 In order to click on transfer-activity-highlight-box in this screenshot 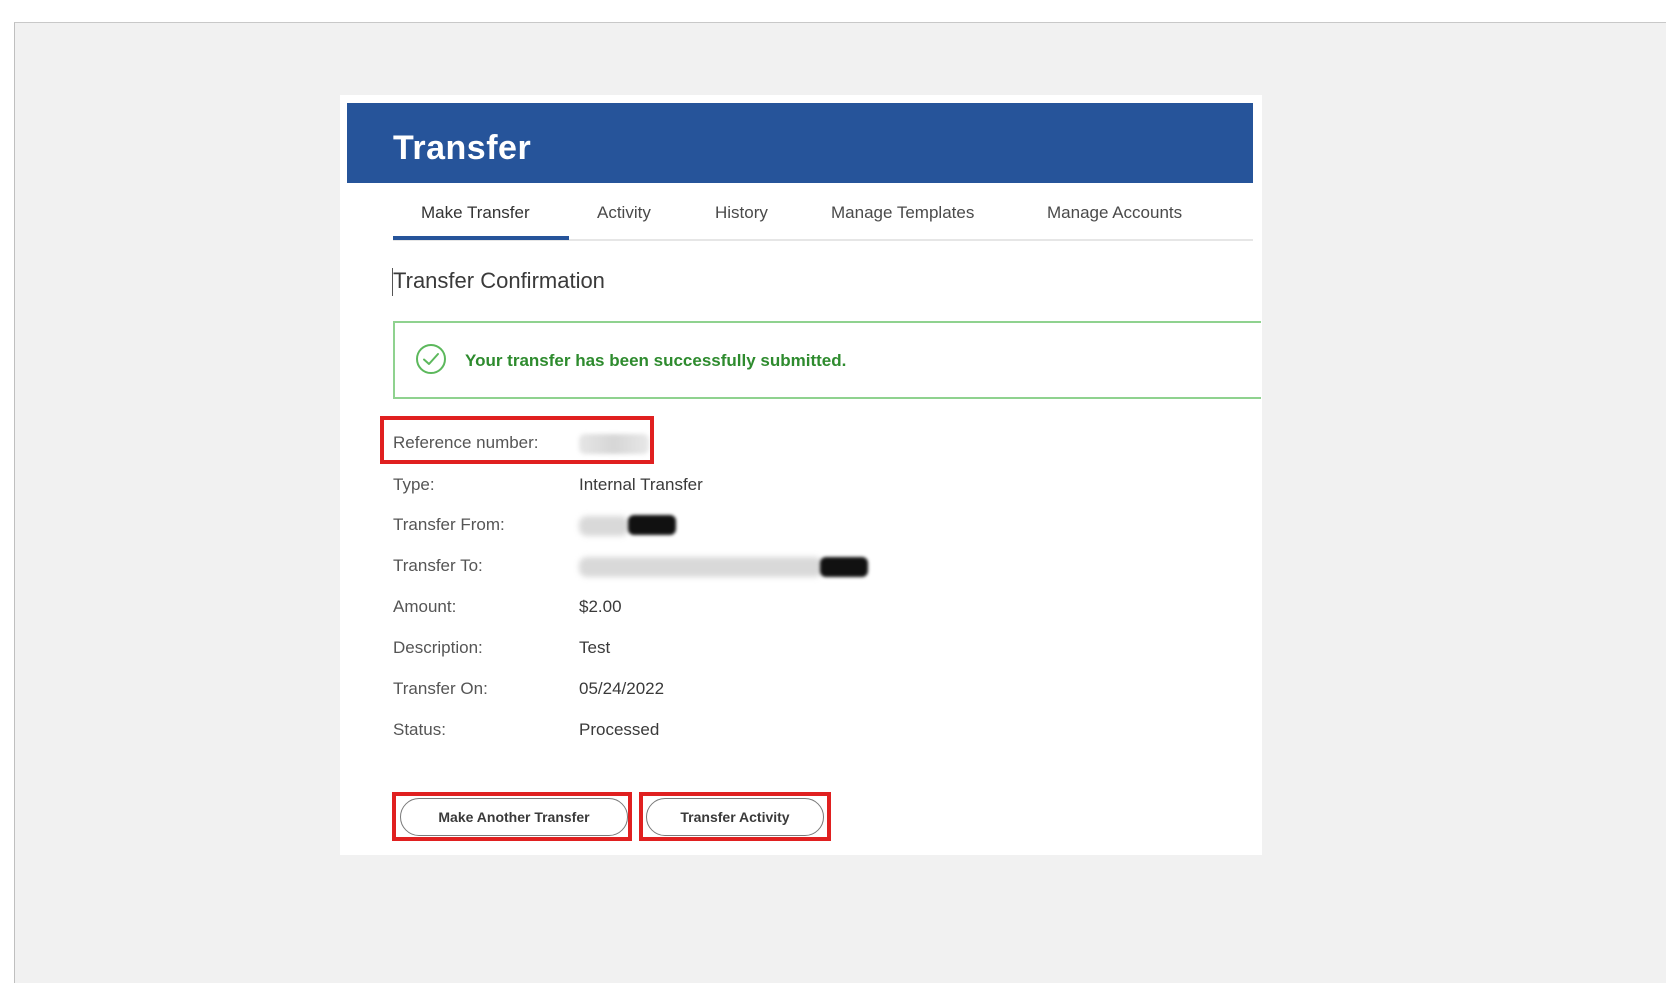, I will do `click(735, 816)`.